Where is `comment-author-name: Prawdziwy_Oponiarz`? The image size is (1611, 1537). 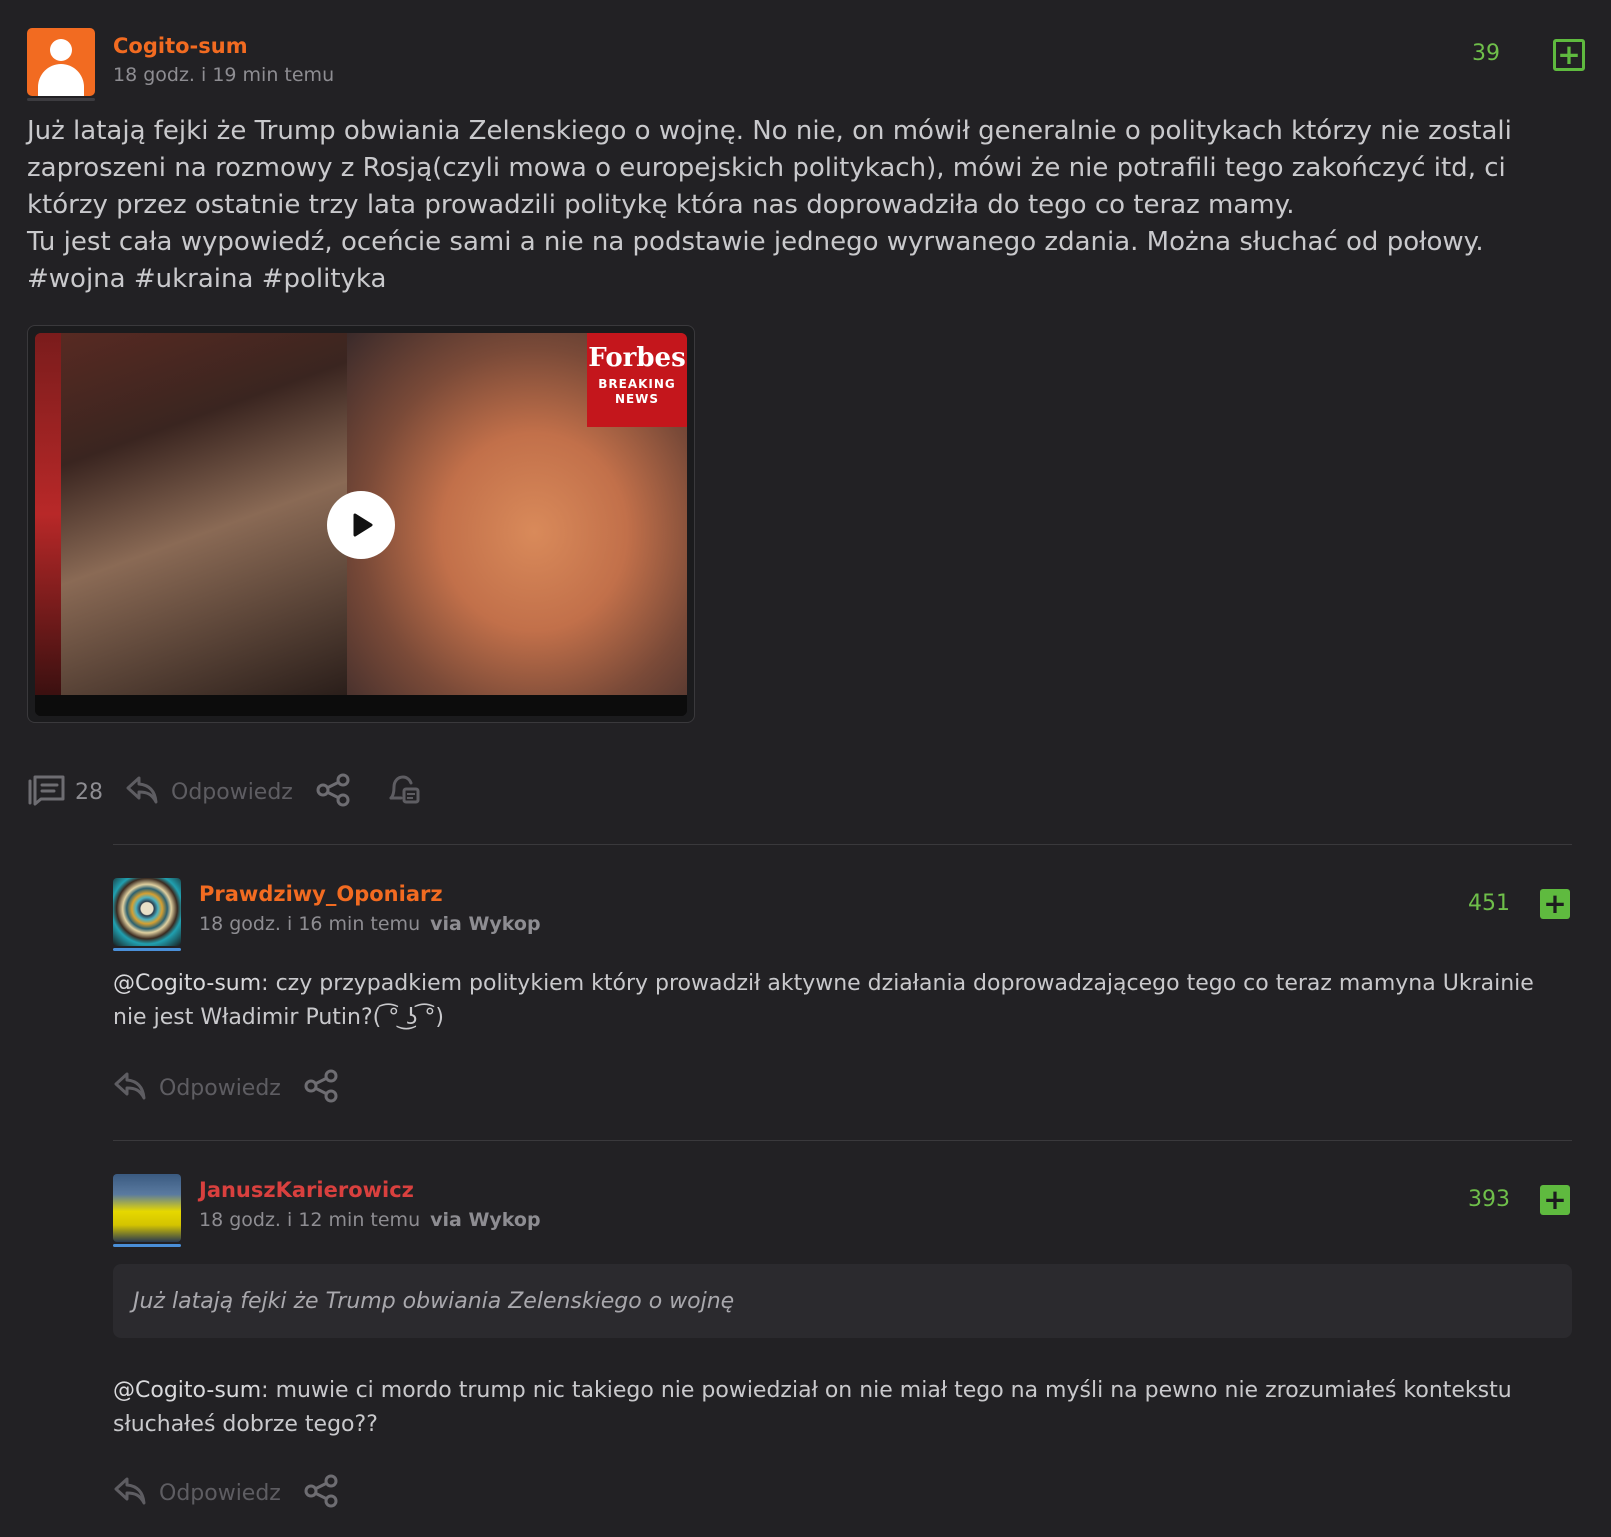 comment-author-name: Prawdziwy_Oponiarz is located at coordinates (321, 894).